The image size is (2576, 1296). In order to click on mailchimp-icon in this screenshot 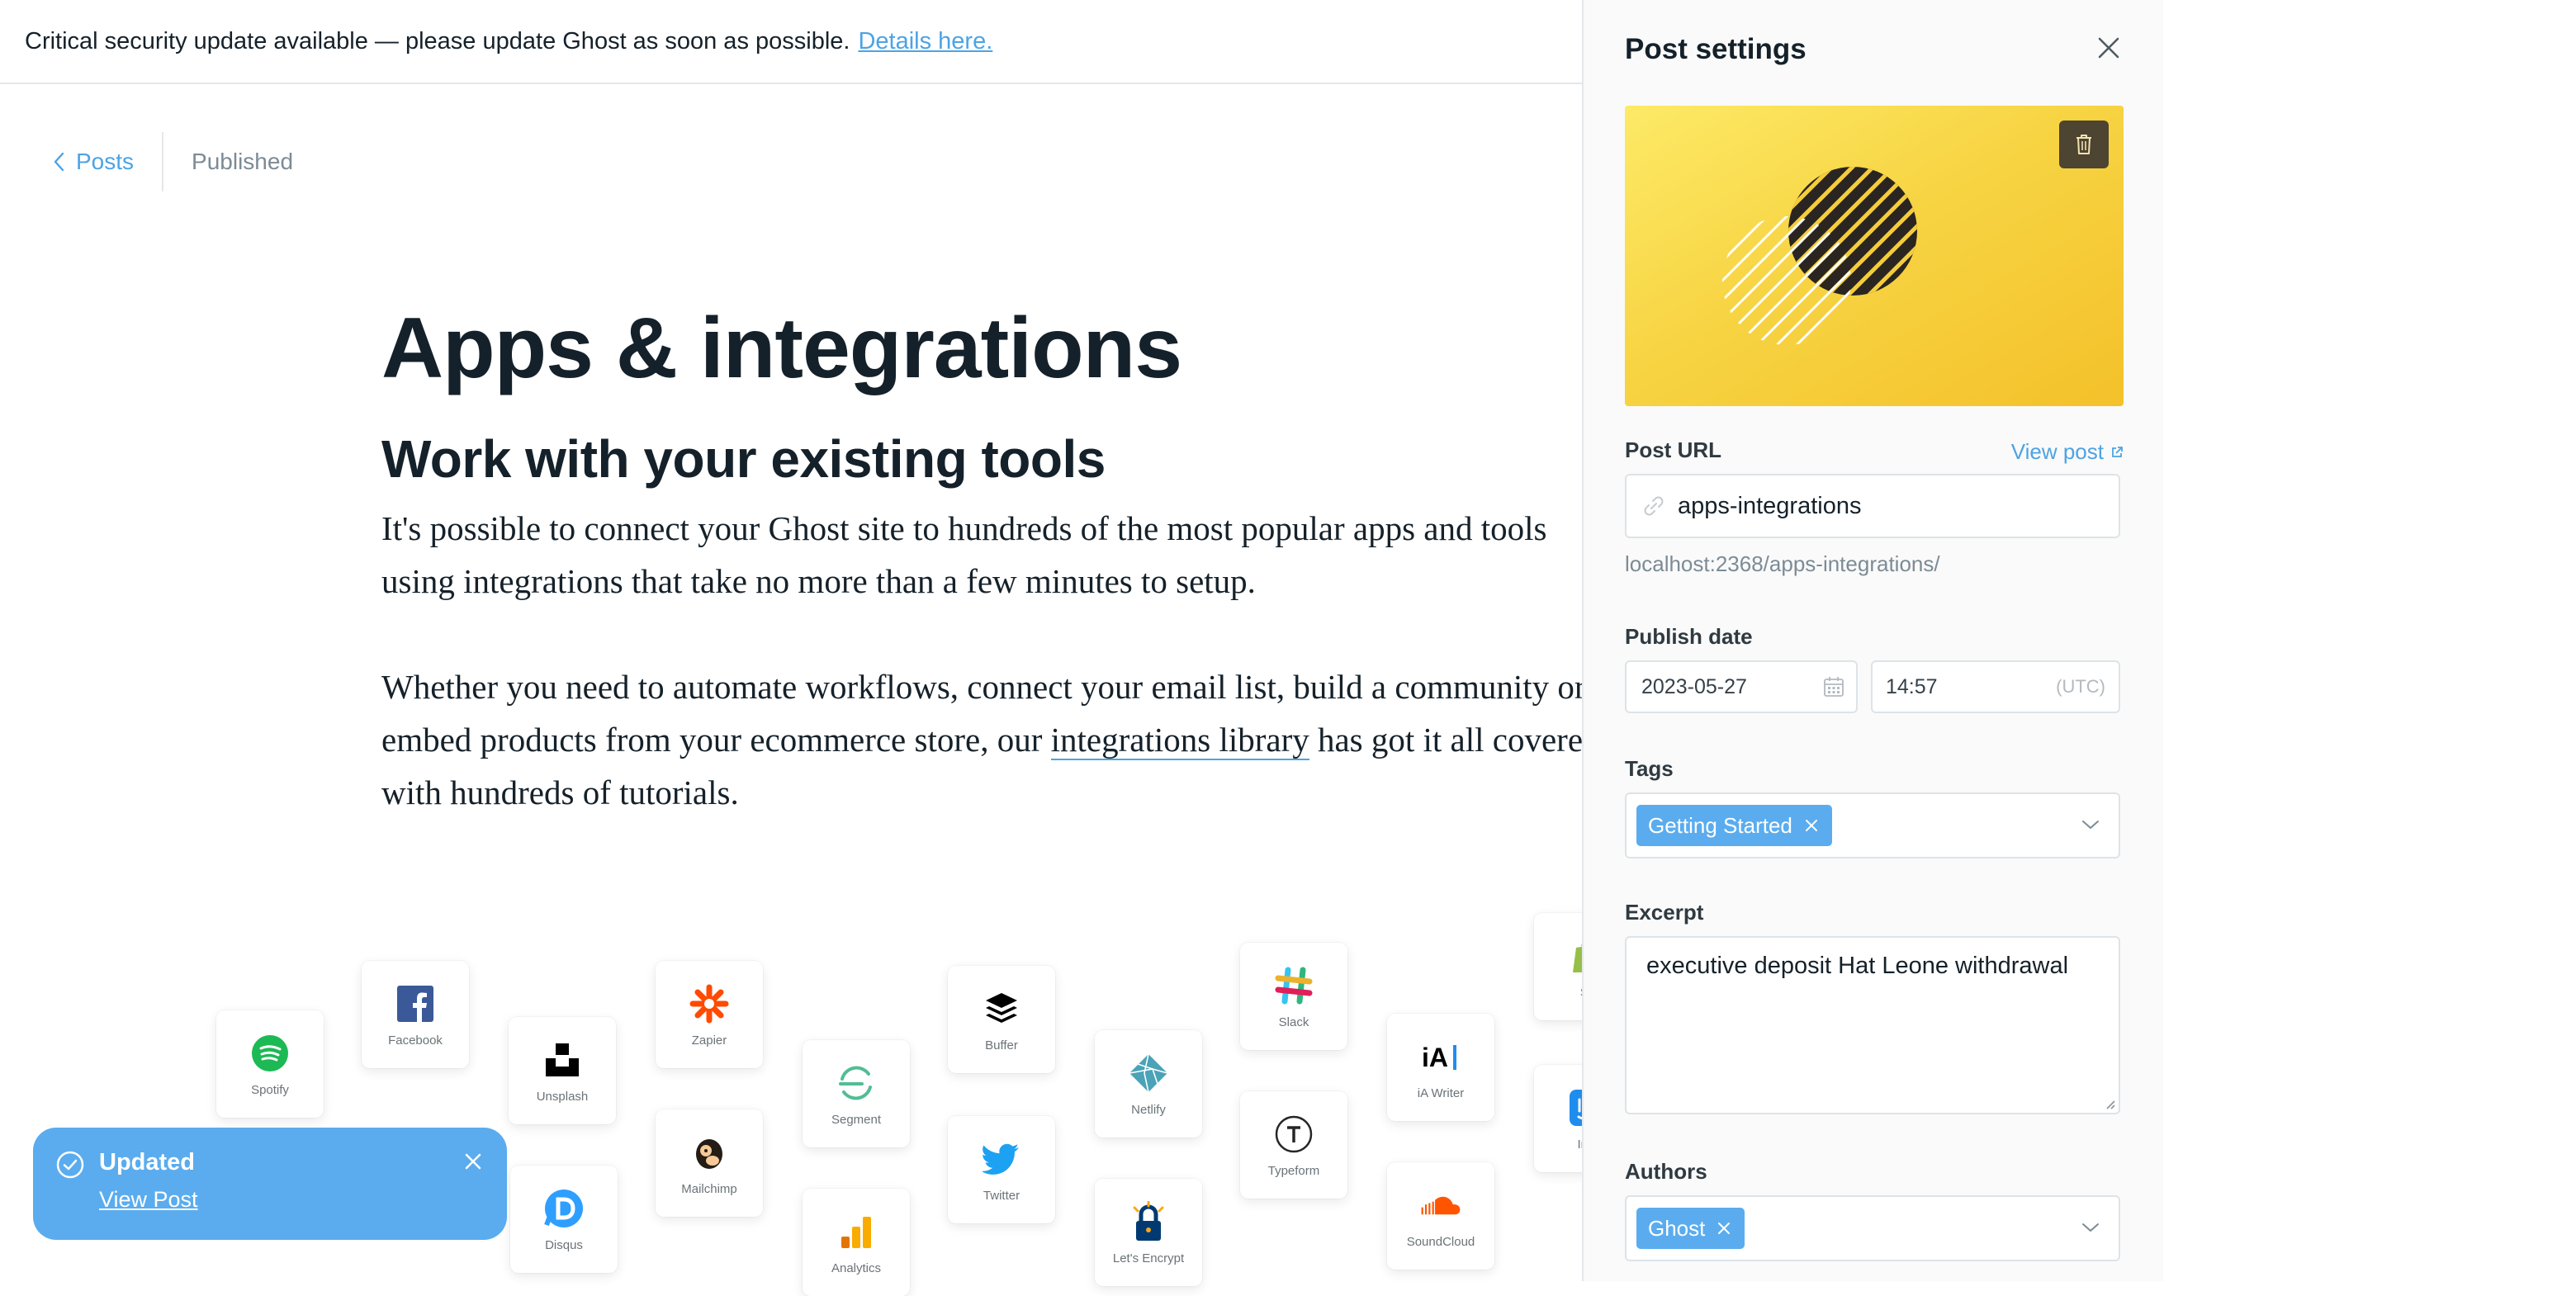, I will do `click(709, 1153)`.